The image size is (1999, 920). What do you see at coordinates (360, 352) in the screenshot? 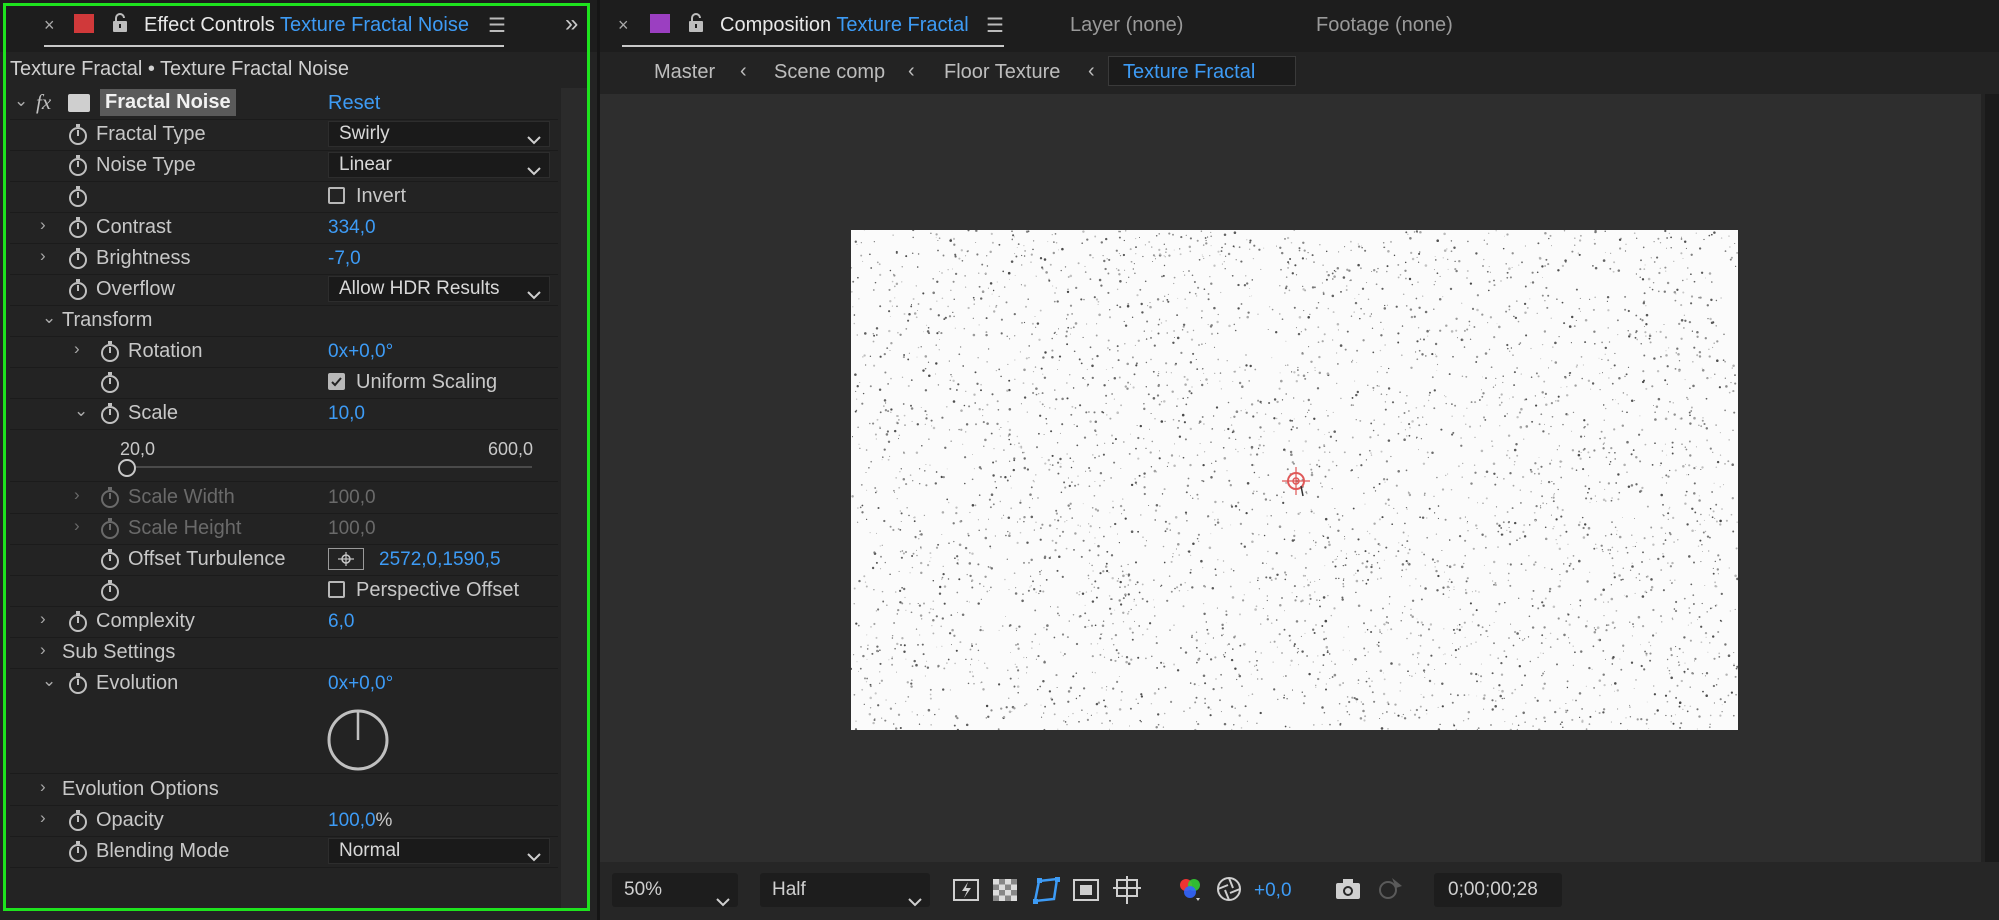
I see `rotation-value: 0x+0,0°` at bounding box center [360, 352].